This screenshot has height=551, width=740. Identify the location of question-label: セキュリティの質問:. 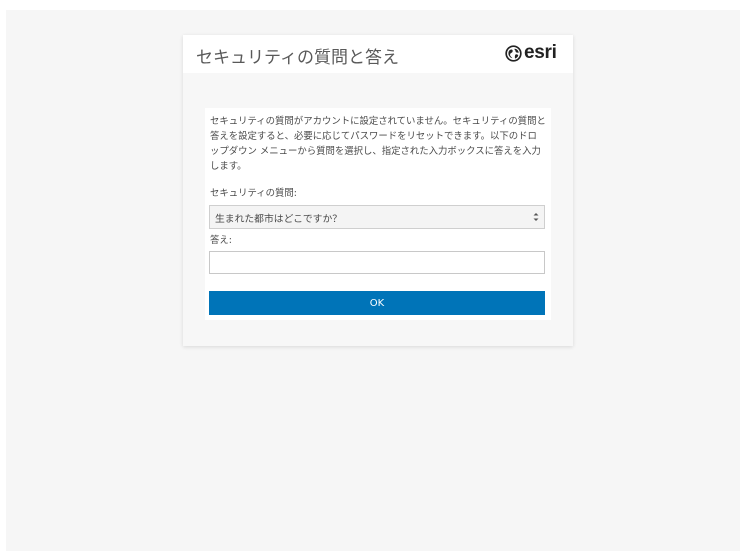
(253, 193).